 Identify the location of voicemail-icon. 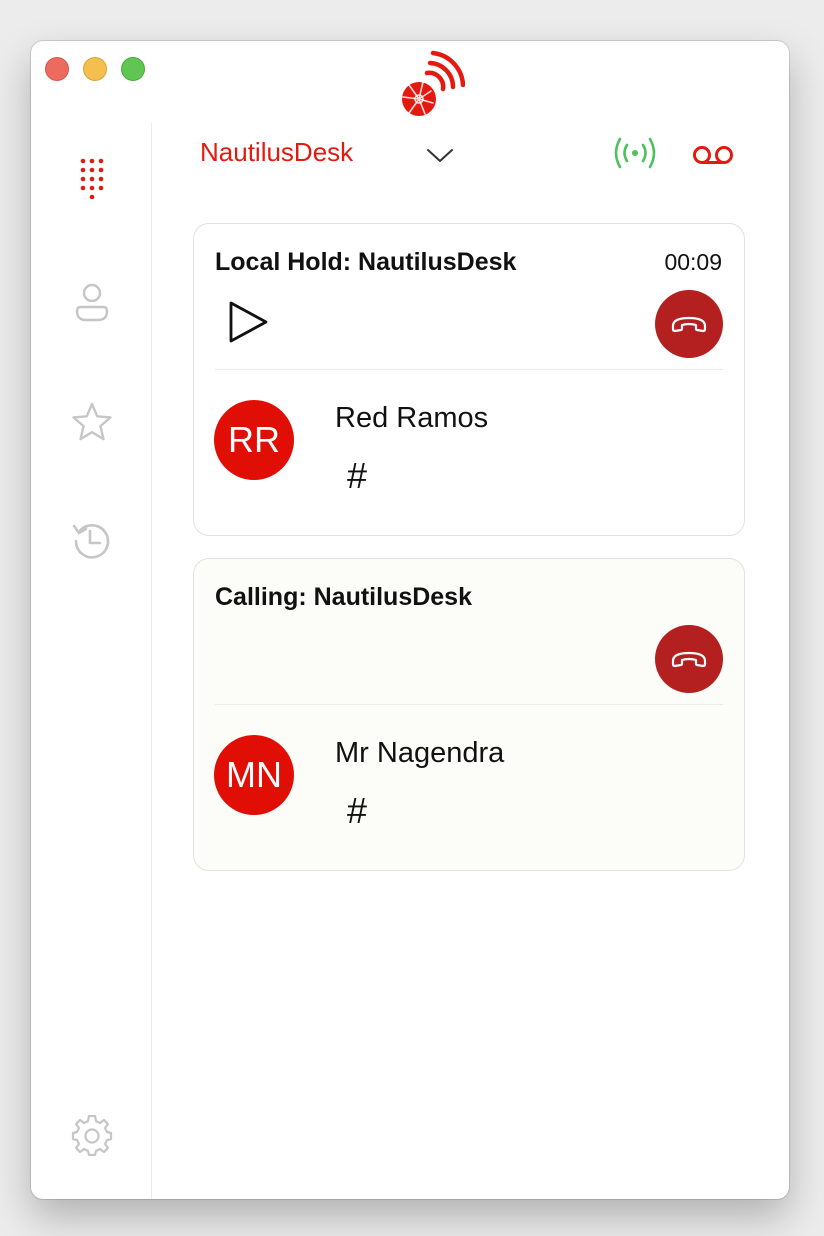
(713, 153).